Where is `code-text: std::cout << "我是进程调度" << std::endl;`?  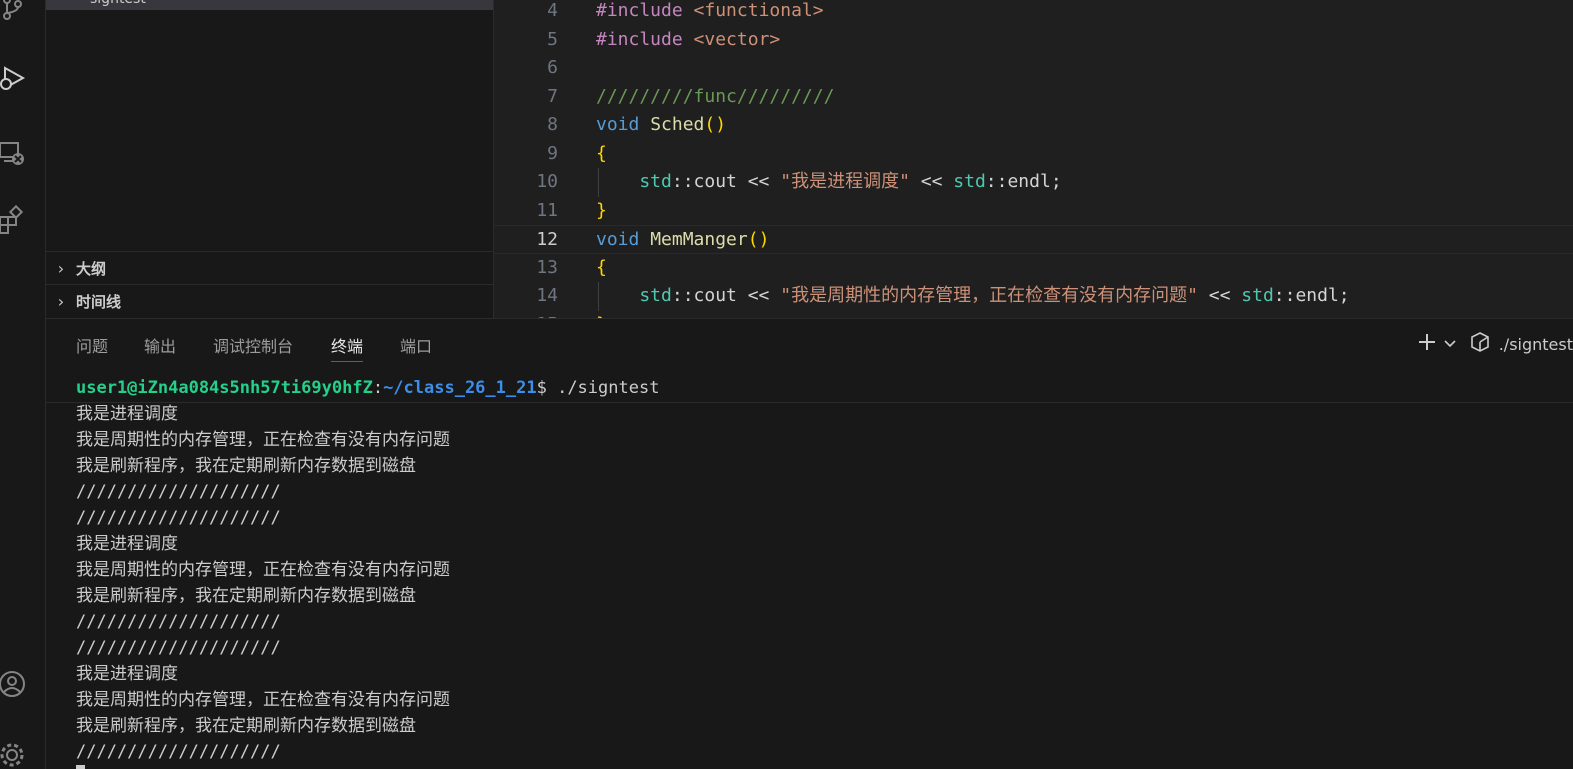
code-text: std::cout << "我是进程调度" << std::endl; is located at coordinates (829, 182).